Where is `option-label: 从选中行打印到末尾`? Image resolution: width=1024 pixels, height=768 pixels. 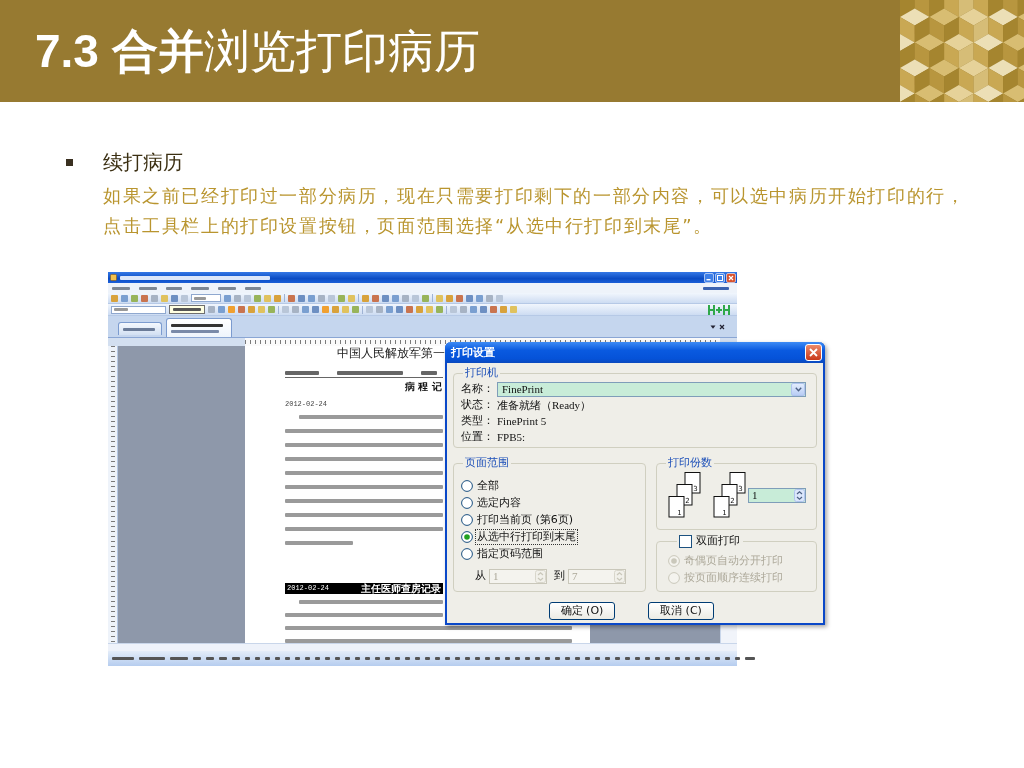
option-label: 从选中行打印到末尾 is located at coordinates (526, 536).